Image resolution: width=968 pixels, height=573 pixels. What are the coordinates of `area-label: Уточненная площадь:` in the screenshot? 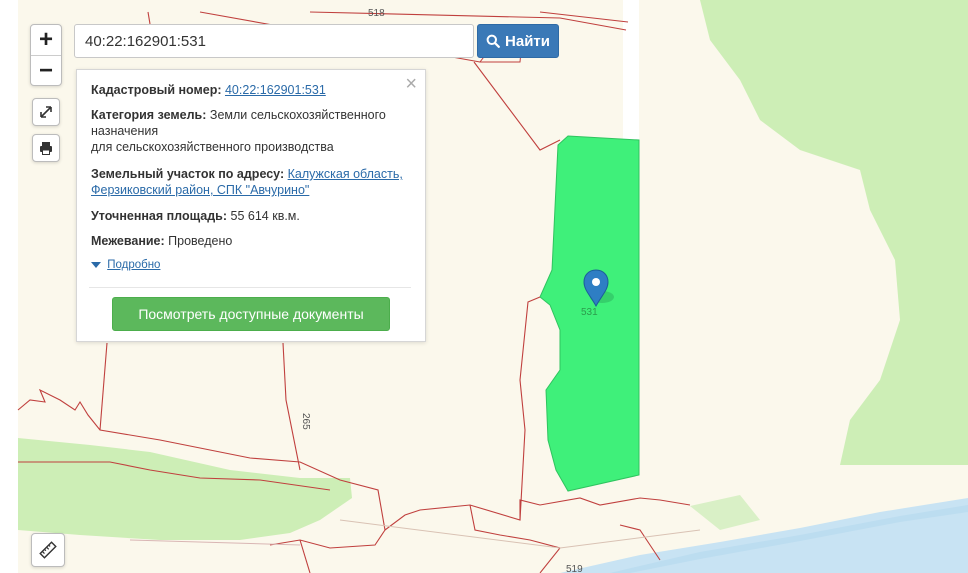 It's located at (159, 216).